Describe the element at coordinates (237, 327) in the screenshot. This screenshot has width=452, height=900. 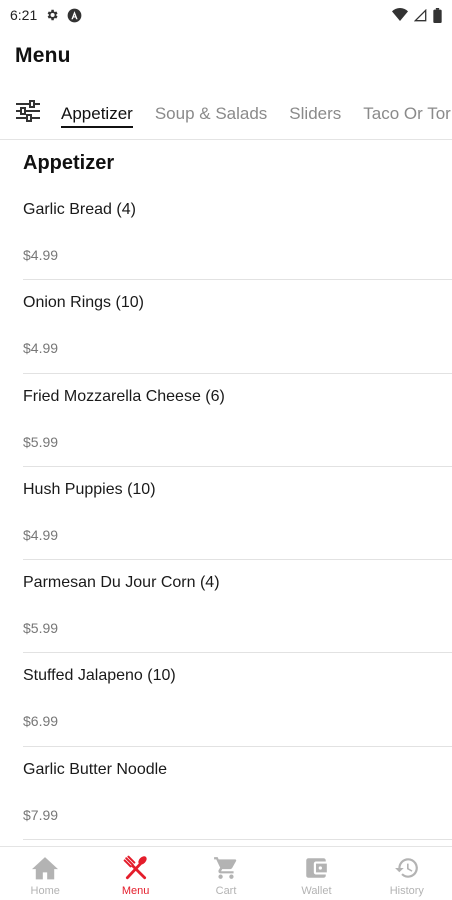
I see `menu-item: Onion Rings (10) $4.99` at that location.